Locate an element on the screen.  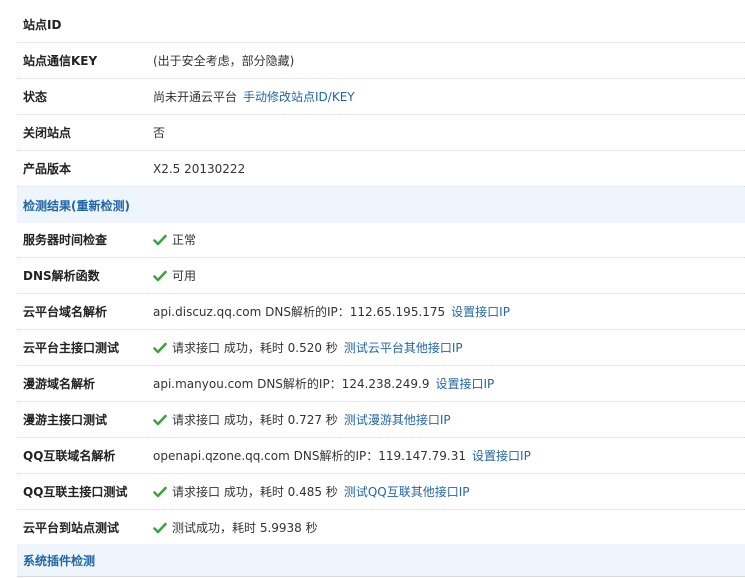
manyou-main-api-row: 漫游主接口测试 请求接口 成功，耗时 0.727 秒 测试漫游其他接口IP is located at coordinates (381, 420).